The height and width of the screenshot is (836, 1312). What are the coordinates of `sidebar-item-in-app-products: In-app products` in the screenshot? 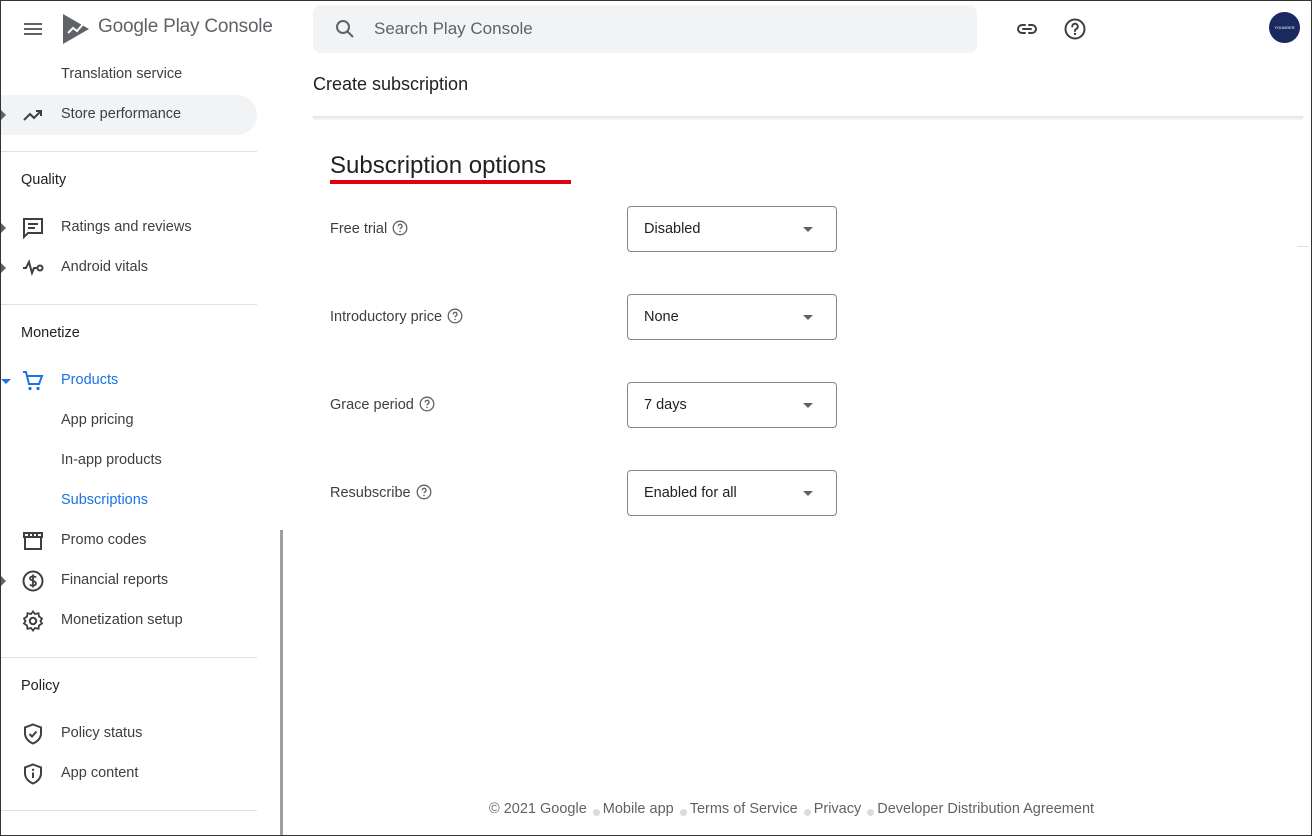 It's located at (129, 461).